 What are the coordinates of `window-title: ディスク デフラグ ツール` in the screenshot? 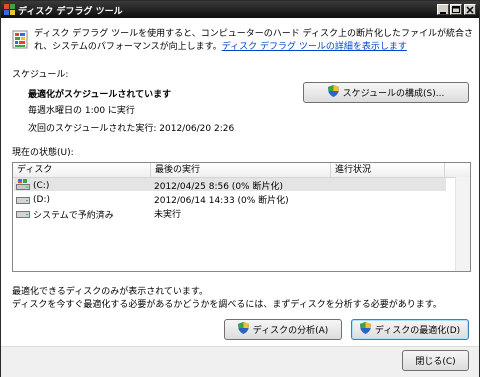 It's located at (70, 12).